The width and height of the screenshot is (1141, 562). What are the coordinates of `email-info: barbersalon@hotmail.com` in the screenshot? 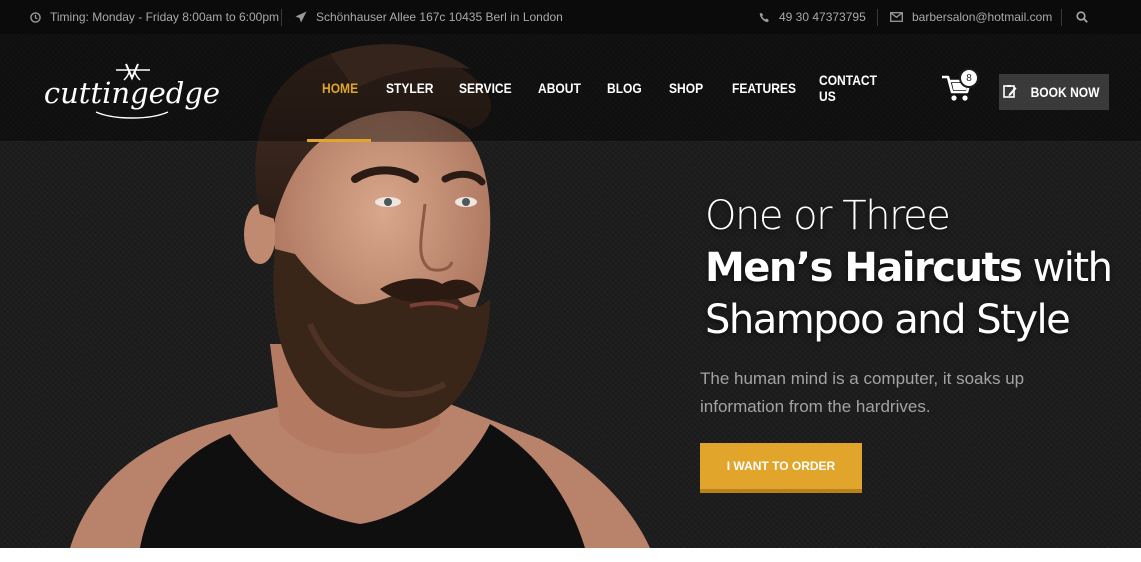 It's located at (971, 17).